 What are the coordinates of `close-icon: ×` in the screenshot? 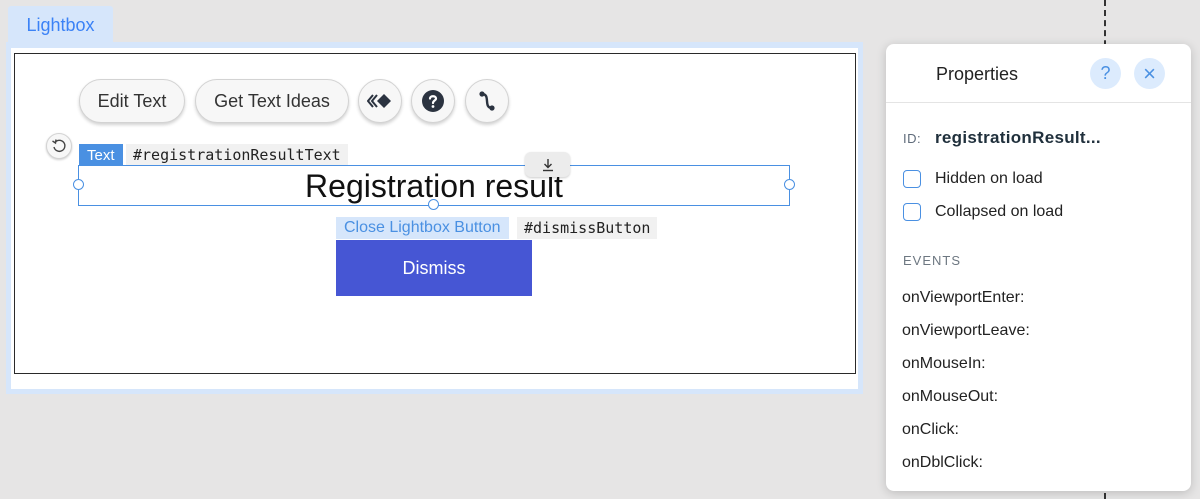 It's located at (1149, 73).